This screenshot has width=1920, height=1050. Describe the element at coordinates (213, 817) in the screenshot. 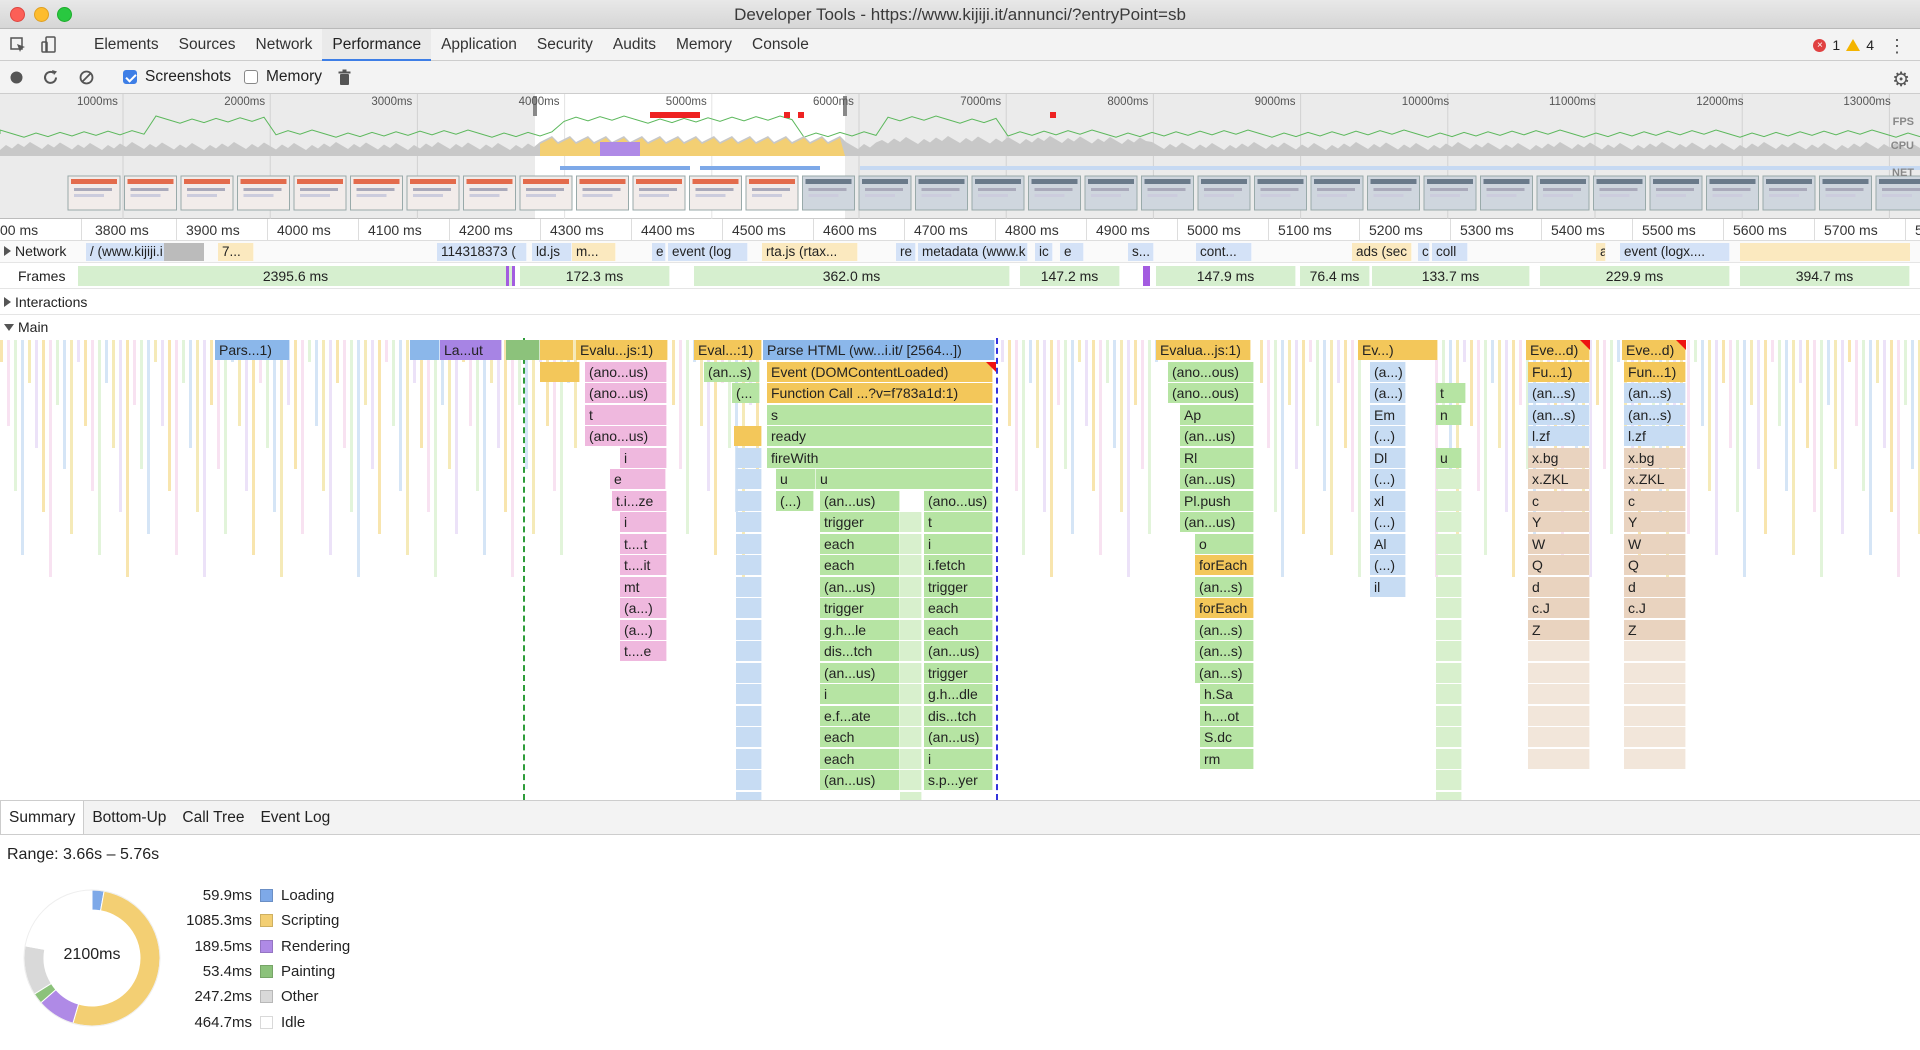

I see `tab-call-tree: Call Tree` at that location.